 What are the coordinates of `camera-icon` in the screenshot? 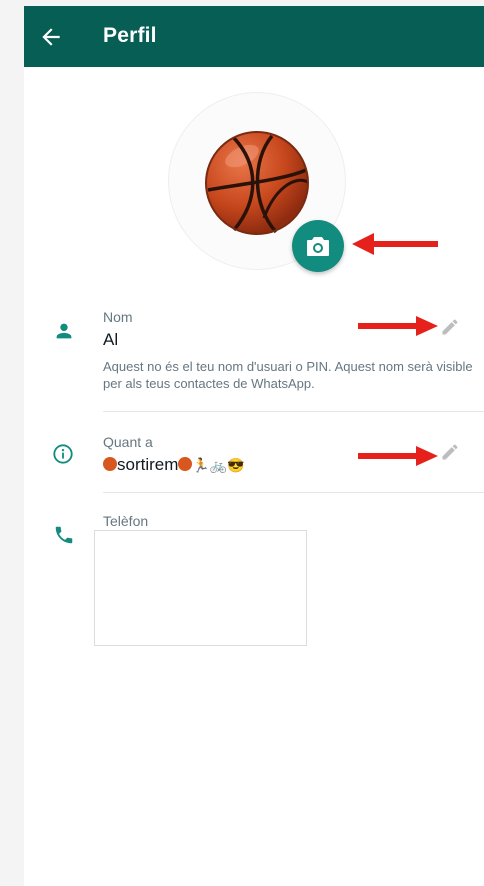 It's located at (318, 246).